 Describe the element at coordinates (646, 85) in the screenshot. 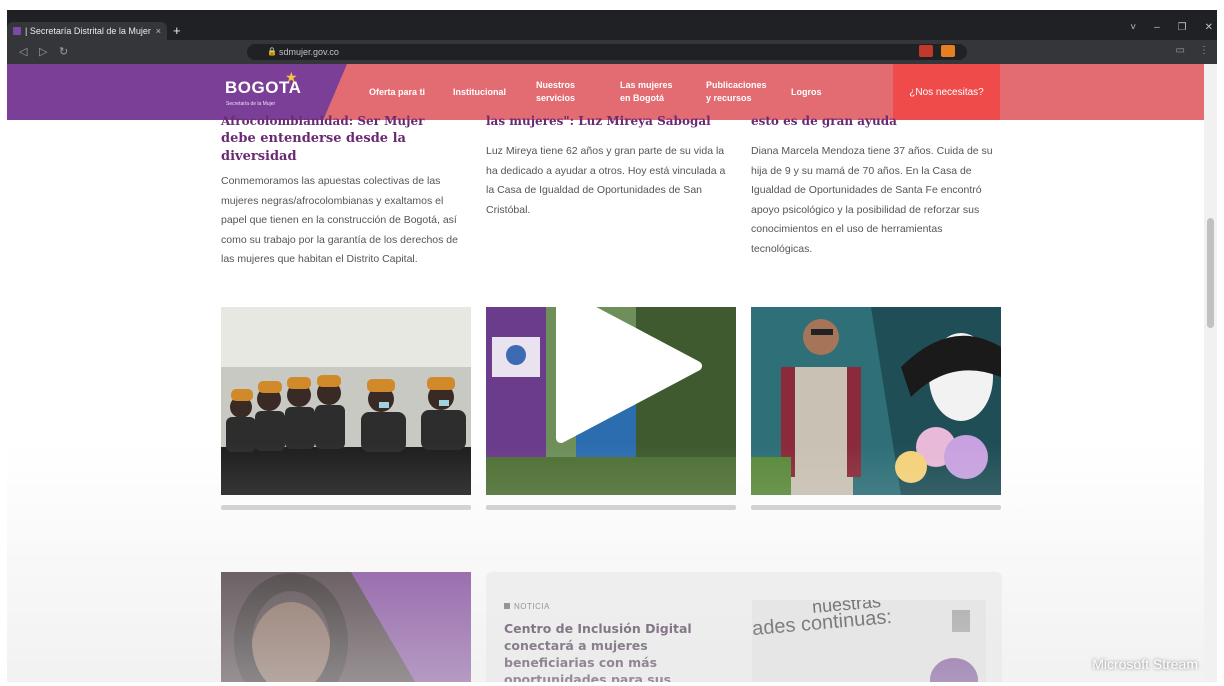

I see `menu-label: Las mujeres` at that location.